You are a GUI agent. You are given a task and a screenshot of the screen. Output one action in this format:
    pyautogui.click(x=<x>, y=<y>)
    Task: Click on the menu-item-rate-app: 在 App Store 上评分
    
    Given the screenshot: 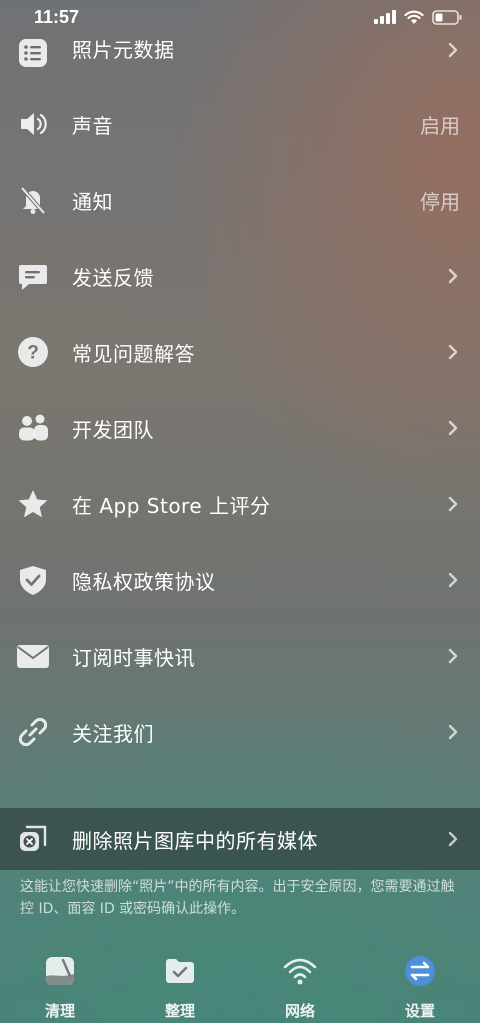 What is the action you would take?
    pyautogui.click(x=240, y=504)
    